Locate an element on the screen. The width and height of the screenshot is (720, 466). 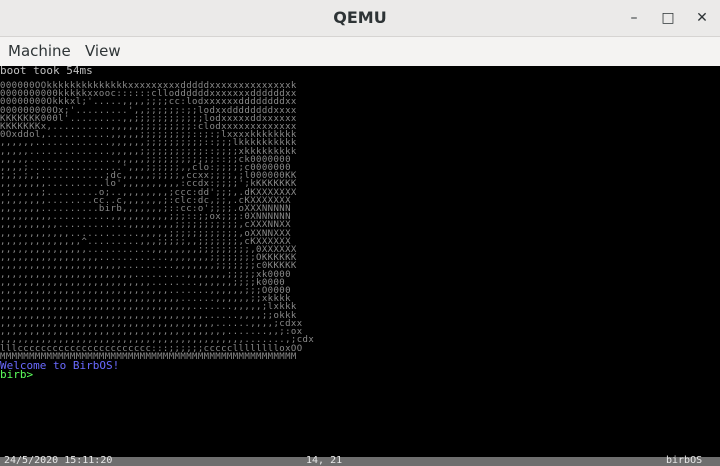
menu-machine: Machine is located at coordinates (39, 51).